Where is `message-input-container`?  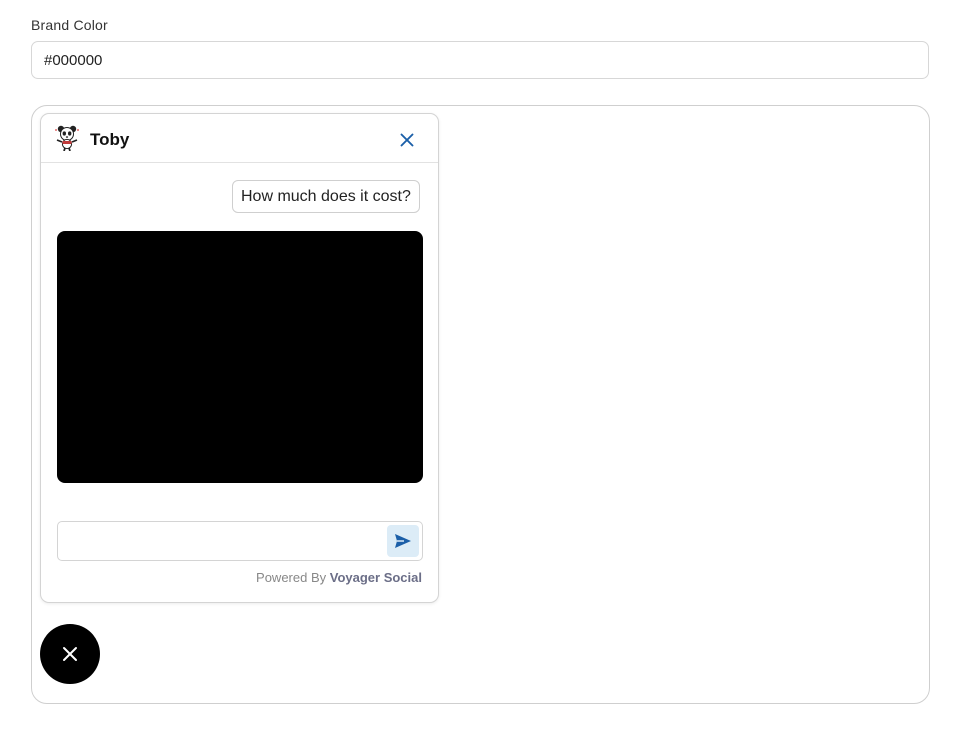 message-input-container is located at coordinates (240, 541).